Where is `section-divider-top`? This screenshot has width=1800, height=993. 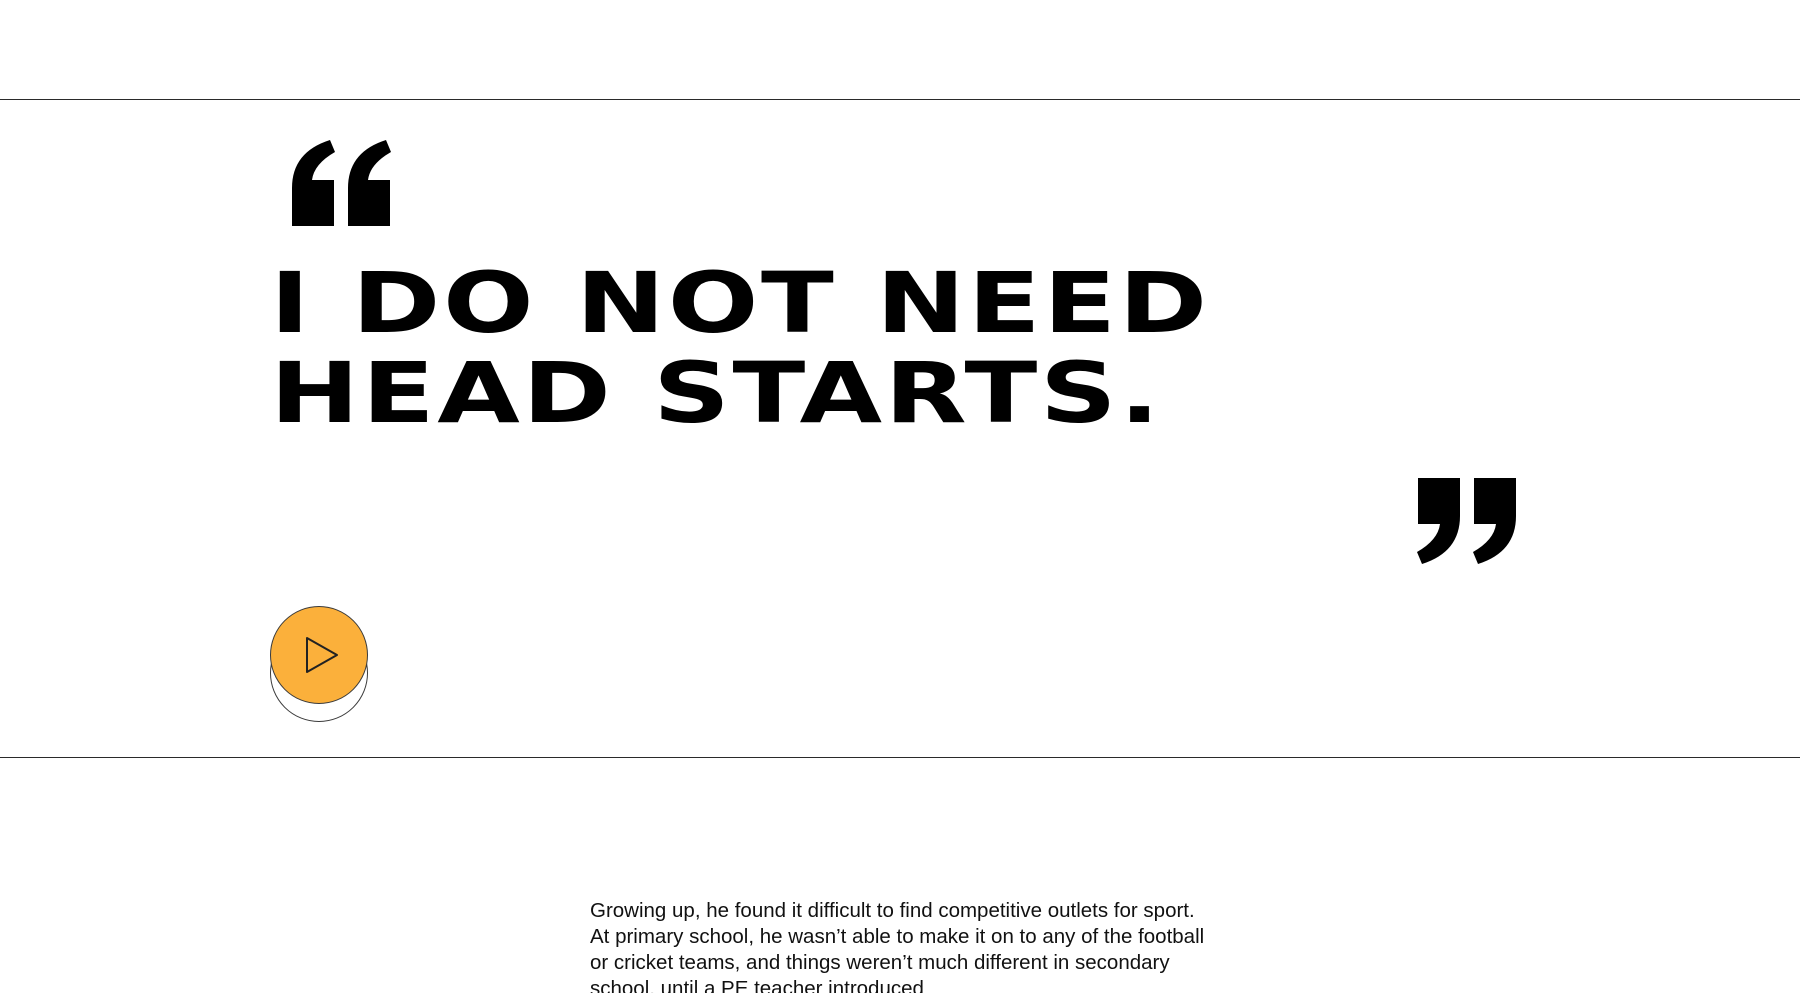
section-divider-top is located at coordinates (900, 99).